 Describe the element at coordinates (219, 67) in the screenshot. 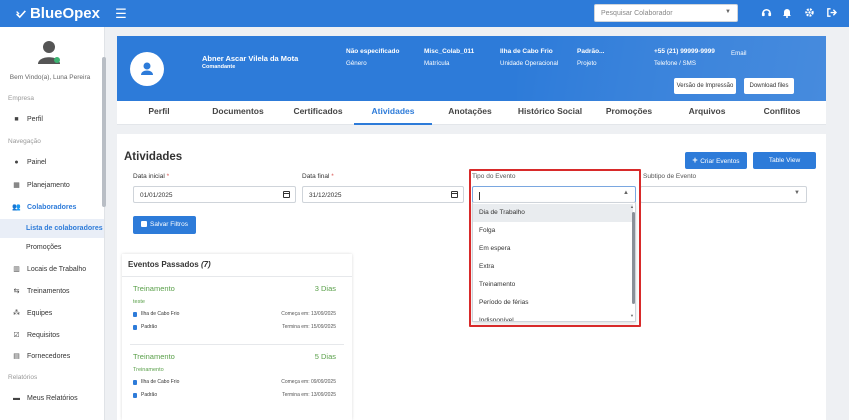

I see `profile-role: Comandante` at that location.